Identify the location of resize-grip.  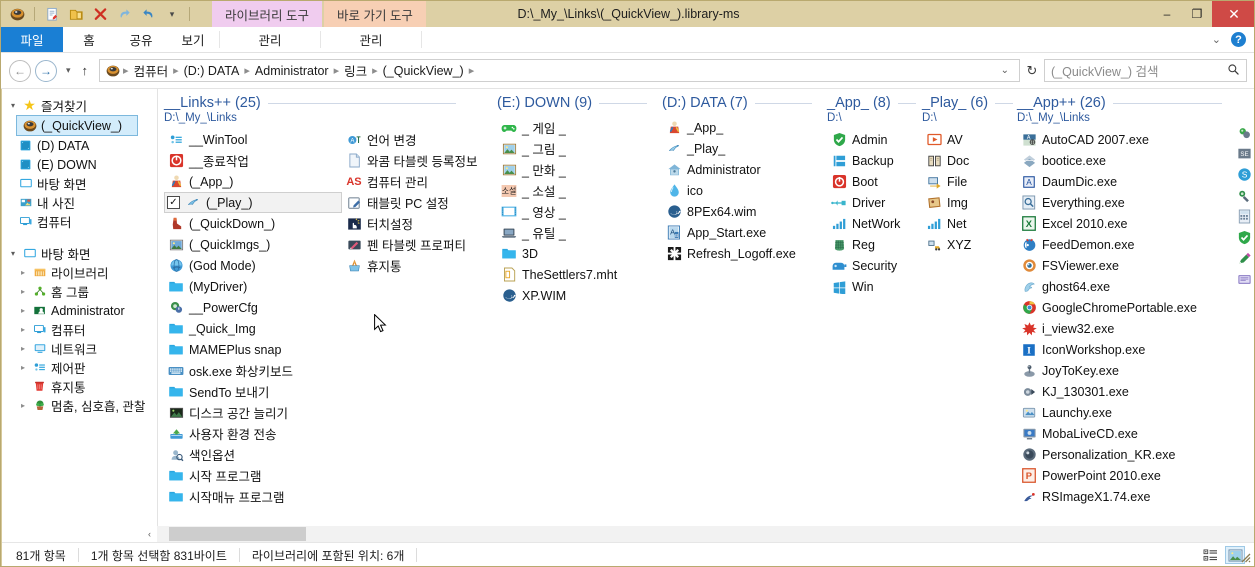
(1246, 558).